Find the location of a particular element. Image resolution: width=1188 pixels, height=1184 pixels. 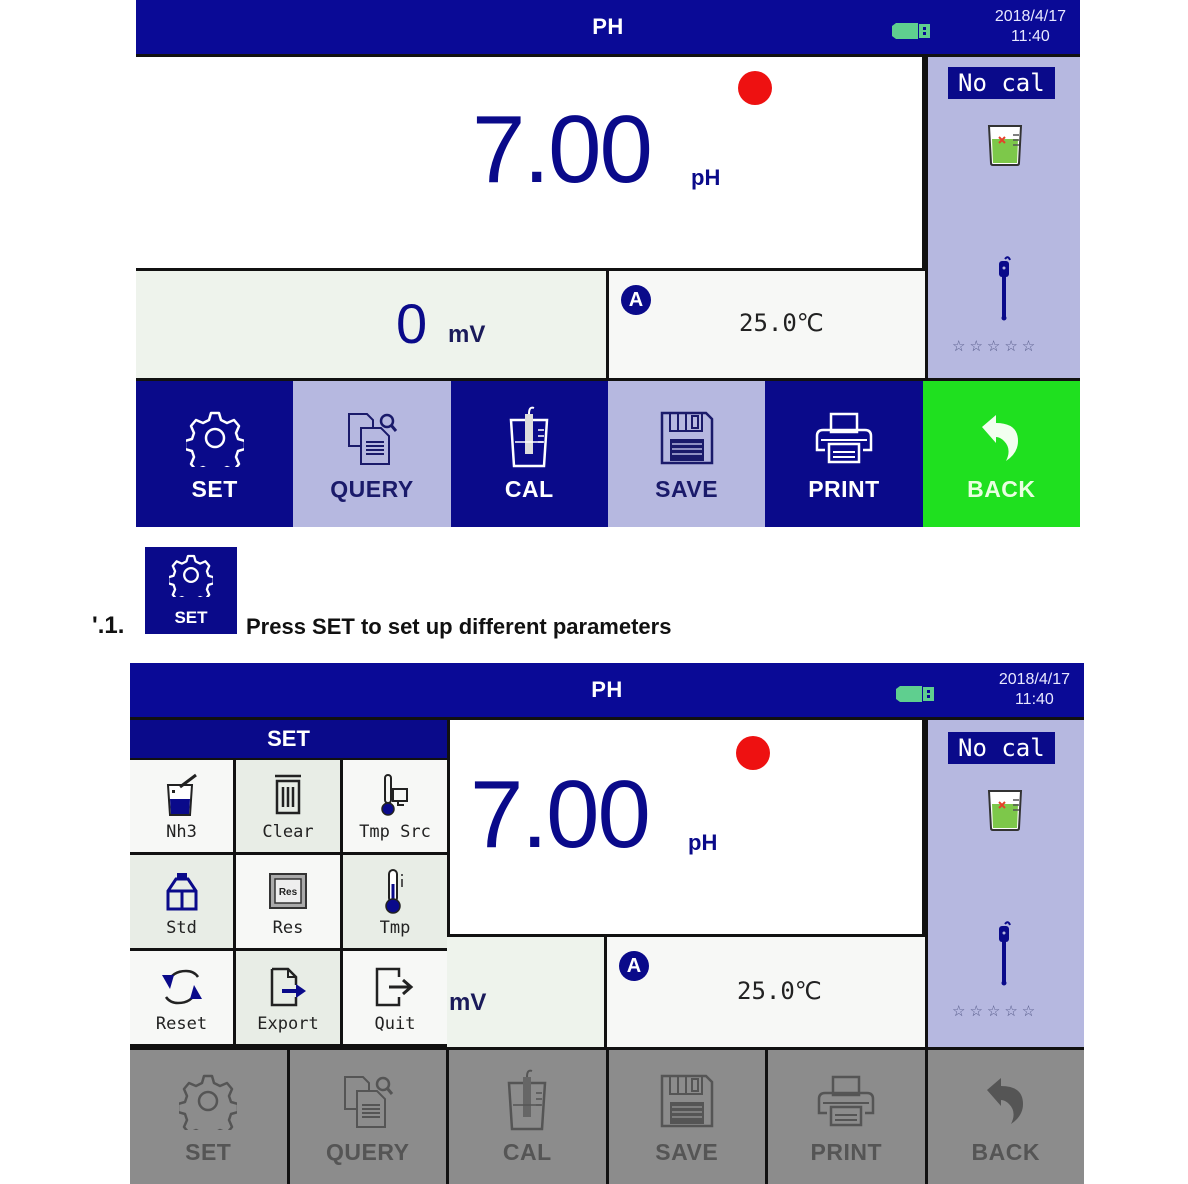

set-menu-item-tmp: Tmp is located at coordinates (395, 901).